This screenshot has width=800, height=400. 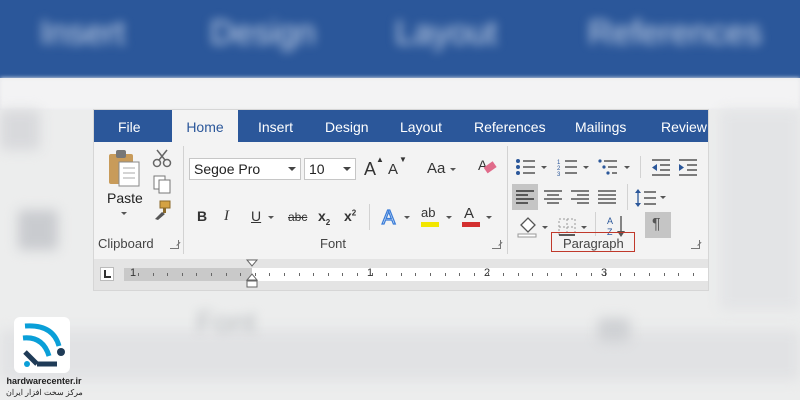 What do you see at coordinates (695, 244) in the screenshot?
I see `paragraph-dialog-launcher` at bounding box center [695, 244].